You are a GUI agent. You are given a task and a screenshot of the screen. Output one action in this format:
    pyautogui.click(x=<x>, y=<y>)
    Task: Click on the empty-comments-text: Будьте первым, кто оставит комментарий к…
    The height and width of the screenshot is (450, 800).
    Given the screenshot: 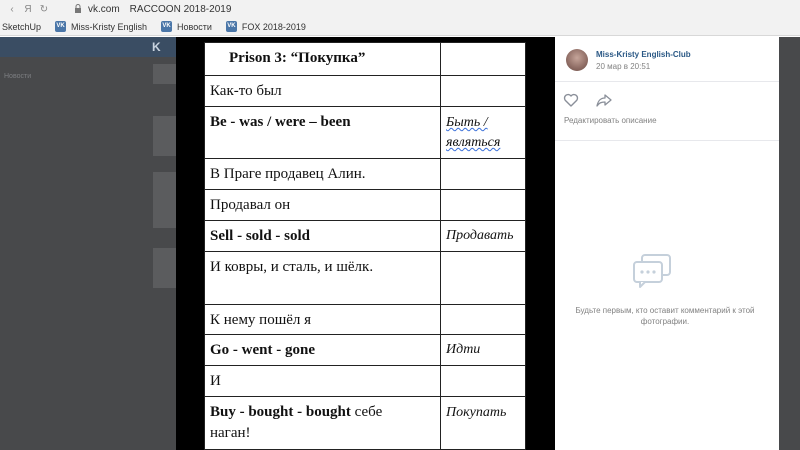 What is the action you would take?
    pyautogui.click(x=665, y=316)
    